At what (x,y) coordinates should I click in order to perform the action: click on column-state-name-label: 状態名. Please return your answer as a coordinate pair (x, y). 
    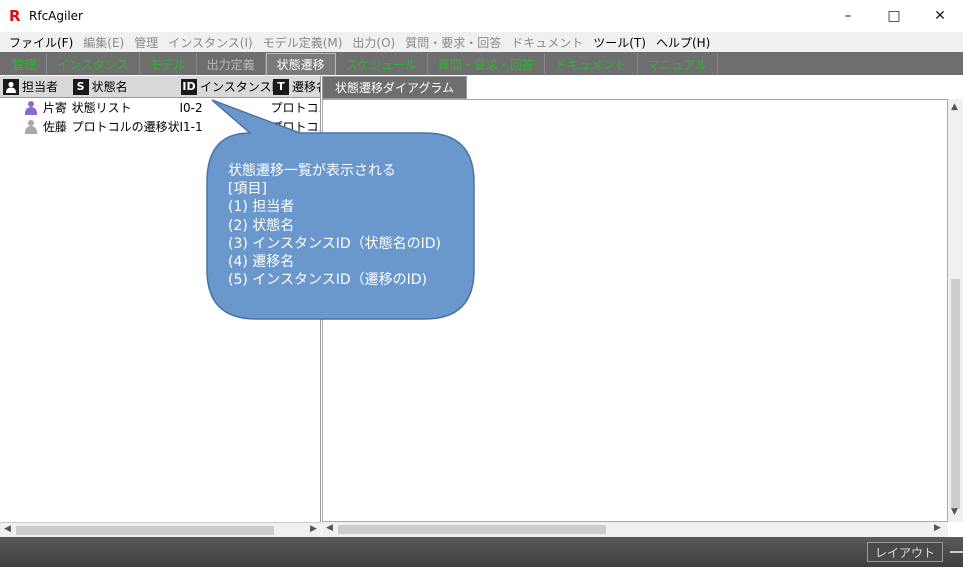
    Looking at the image, I should click on (109, 87).